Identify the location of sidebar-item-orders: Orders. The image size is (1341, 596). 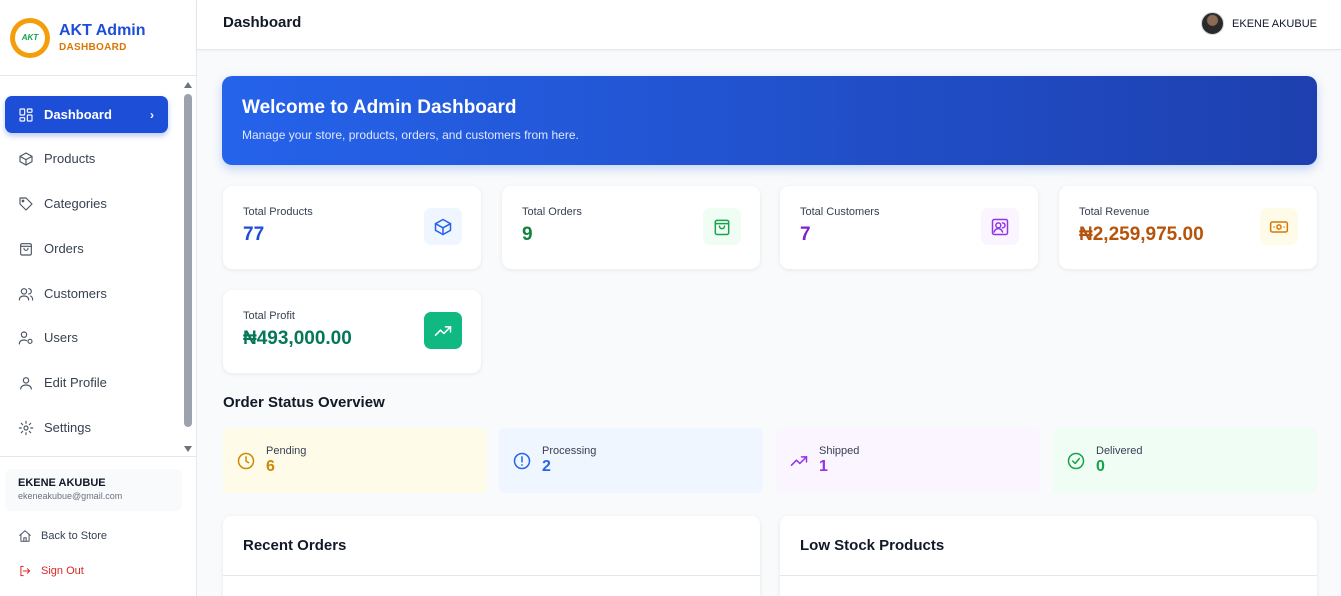
(86, 248).